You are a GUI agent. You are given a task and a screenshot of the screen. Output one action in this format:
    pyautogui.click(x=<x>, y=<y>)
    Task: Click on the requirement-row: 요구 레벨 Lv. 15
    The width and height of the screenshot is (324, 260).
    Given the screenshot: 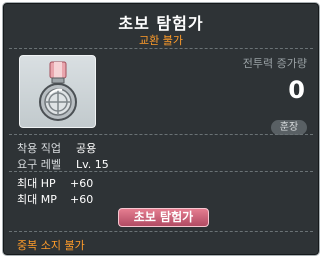 What is the action you would take?
    pyautogui.click(x=63, y=164)
    